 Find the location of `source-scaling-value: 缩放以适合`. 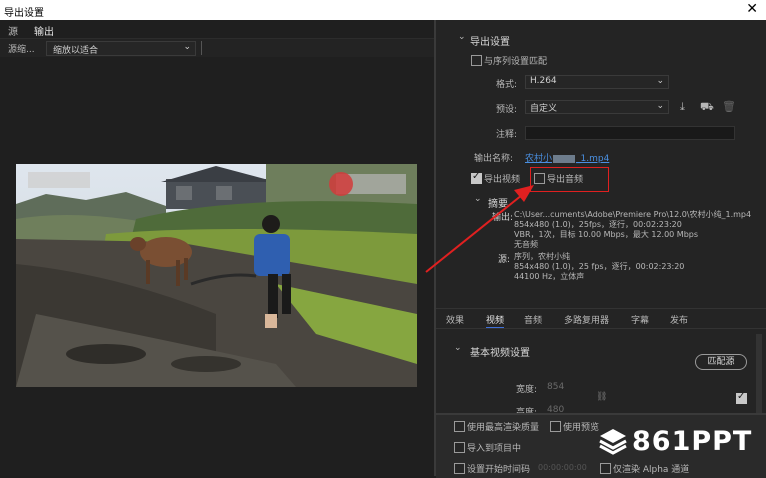

source-scaling-value: 缩放以适合 is located at coordinates (76, 51).